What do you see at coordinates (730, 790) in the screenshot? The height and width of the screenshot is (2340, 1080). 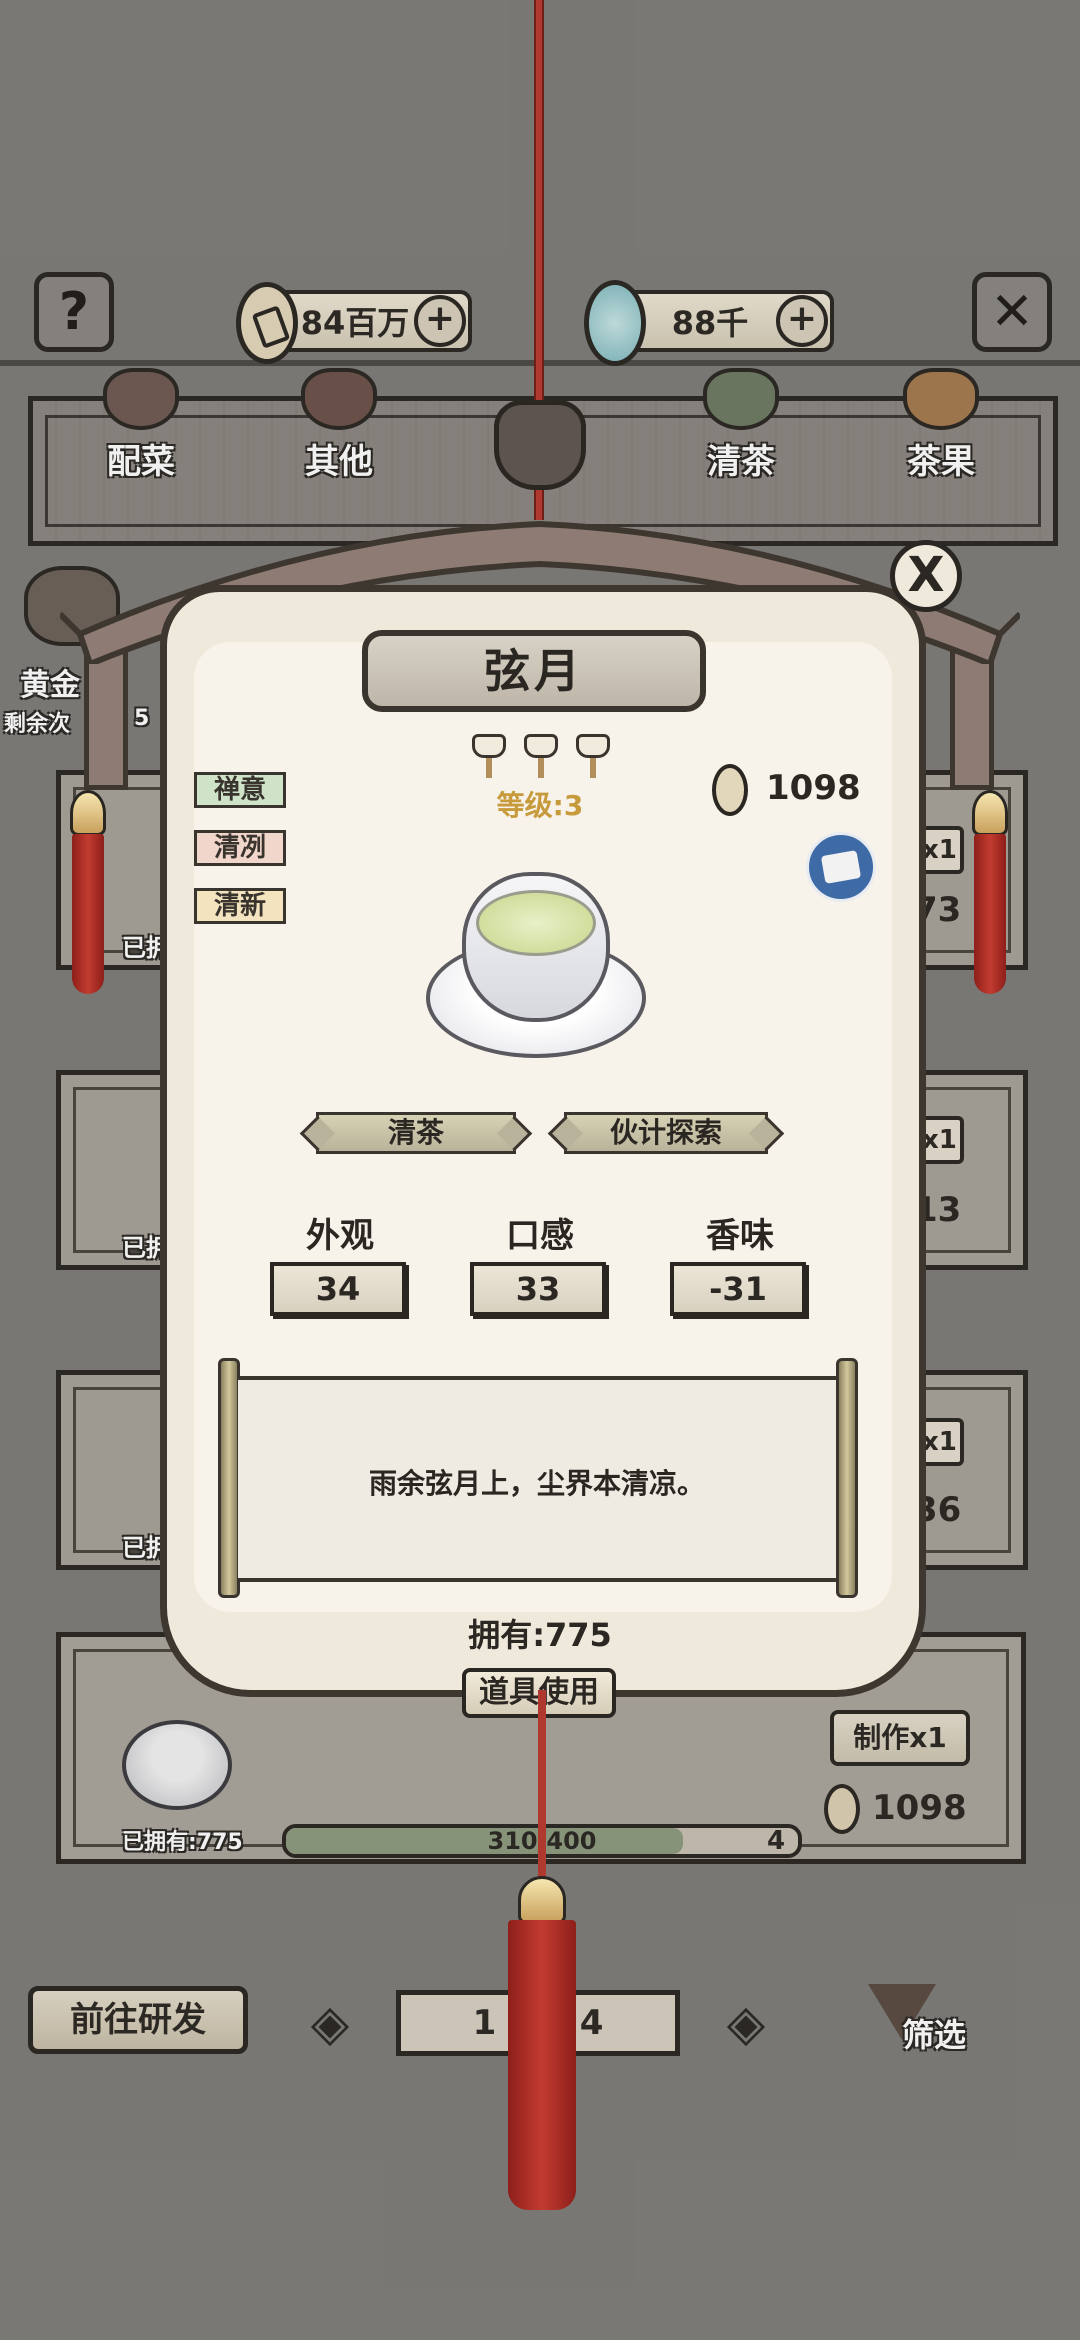 I see `coin-icon` at bounding box center [730, 790].